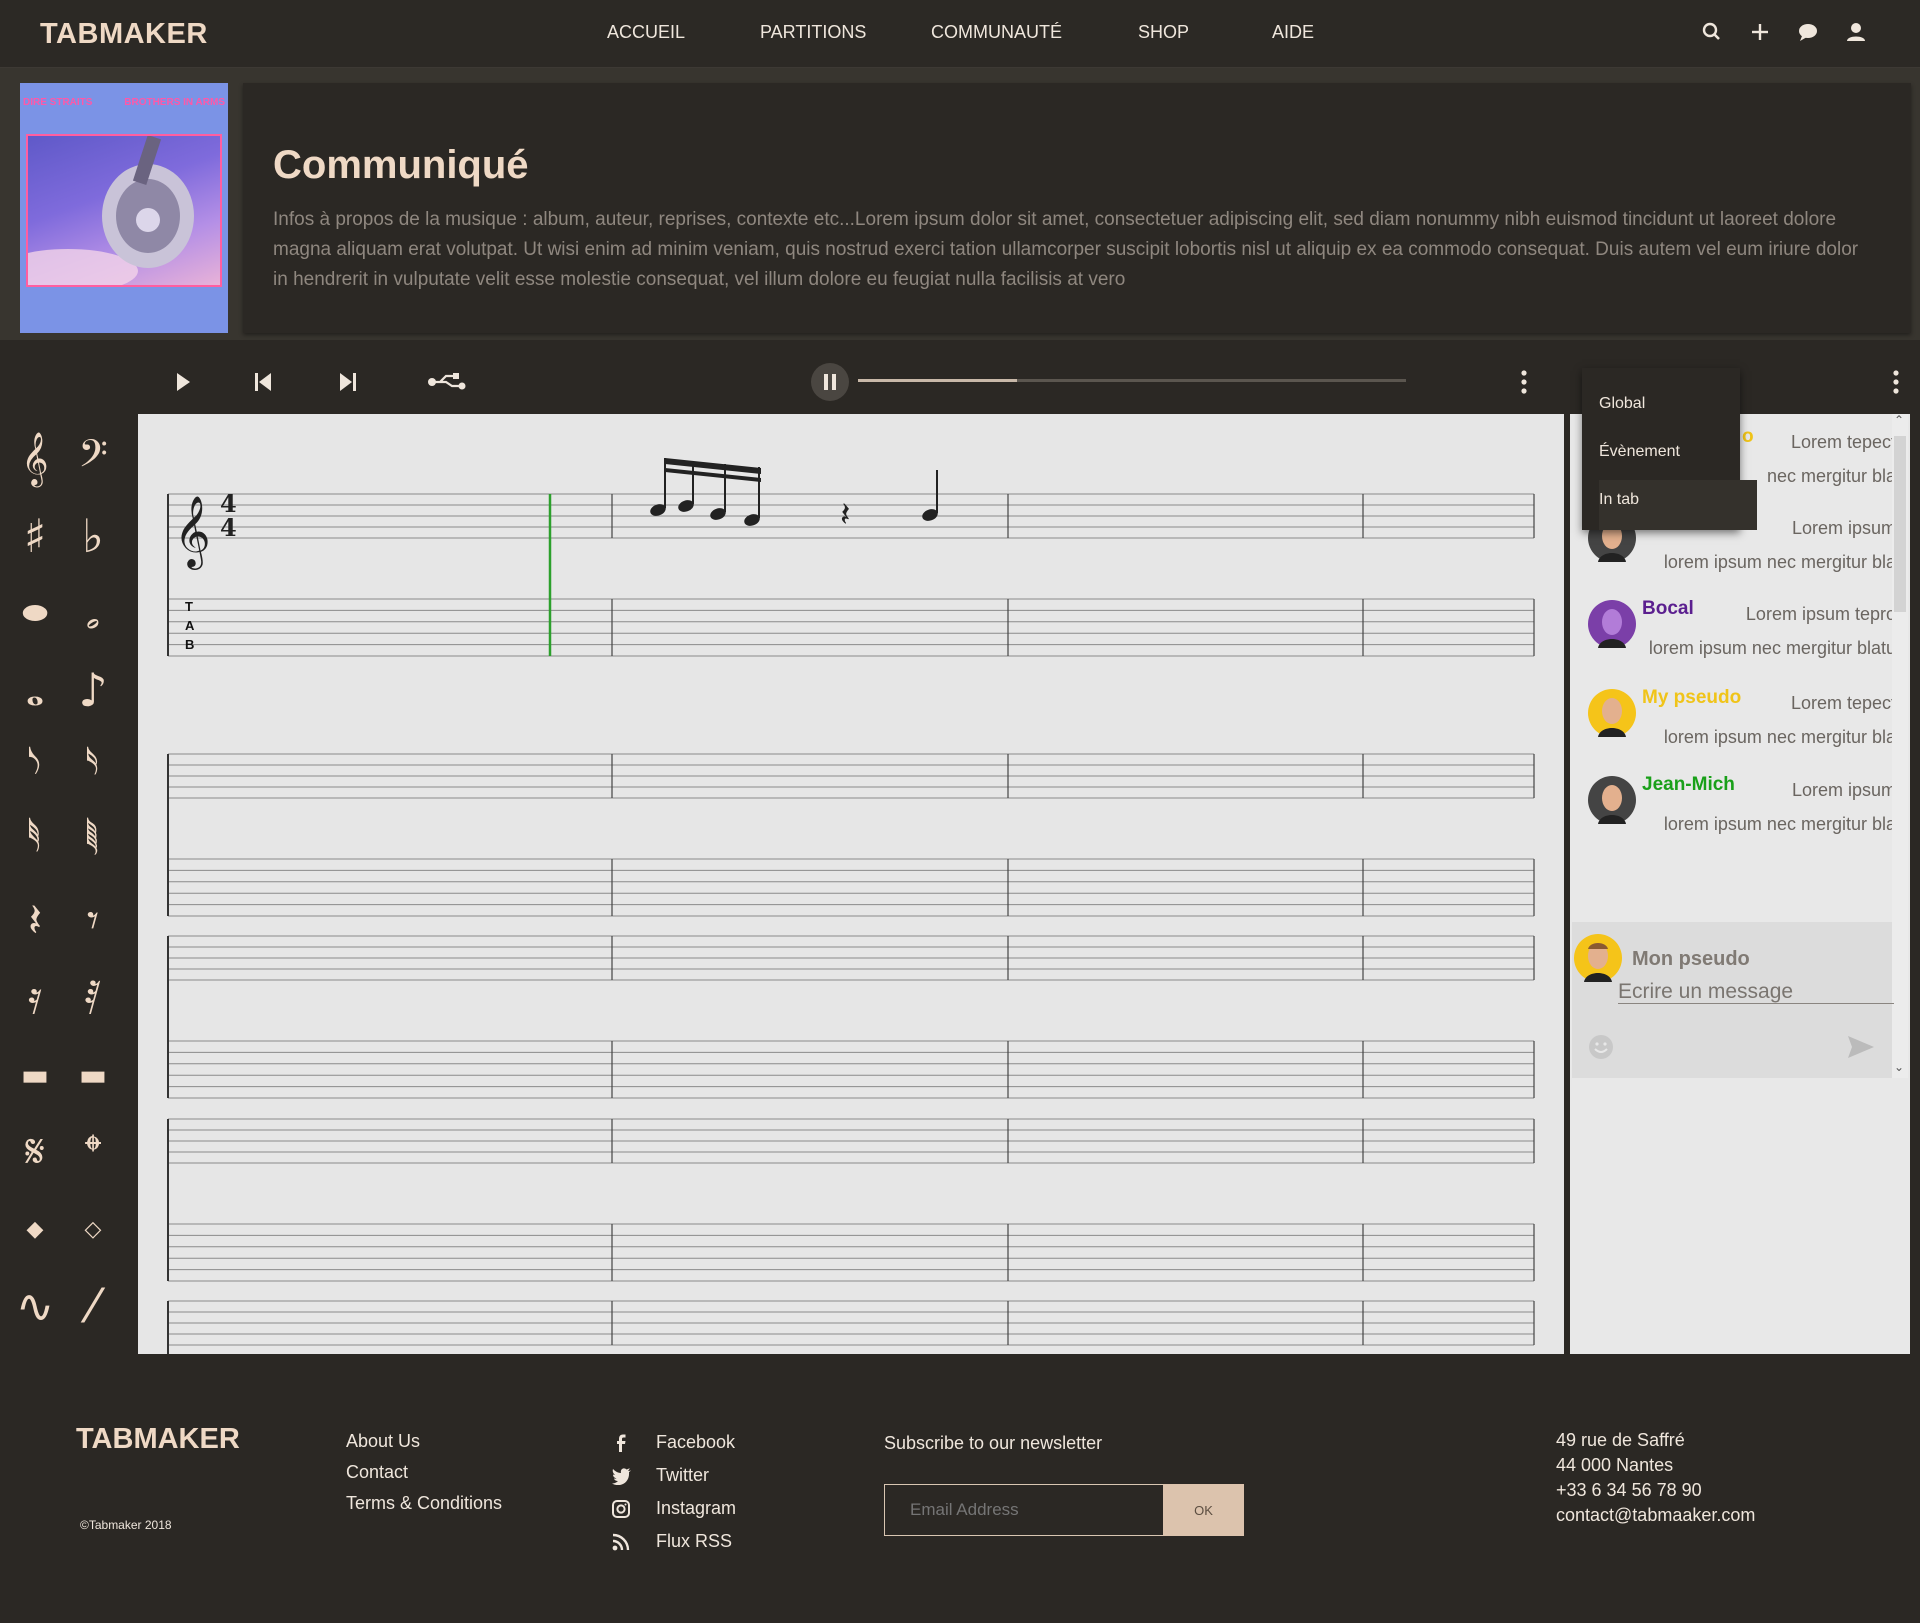  I want to click on address-email: contact@tabmaaker.com, so click(1655, 1515).